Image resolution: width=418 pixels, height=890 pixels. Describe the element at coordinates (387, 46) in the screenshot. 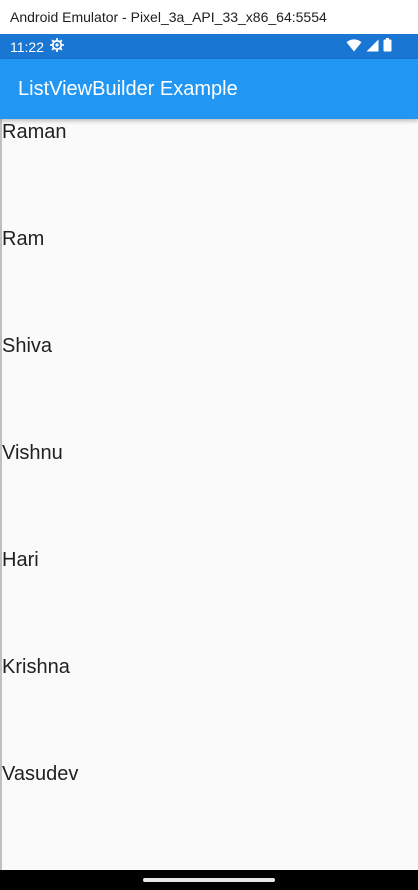

I see `battery-icon` at that location.